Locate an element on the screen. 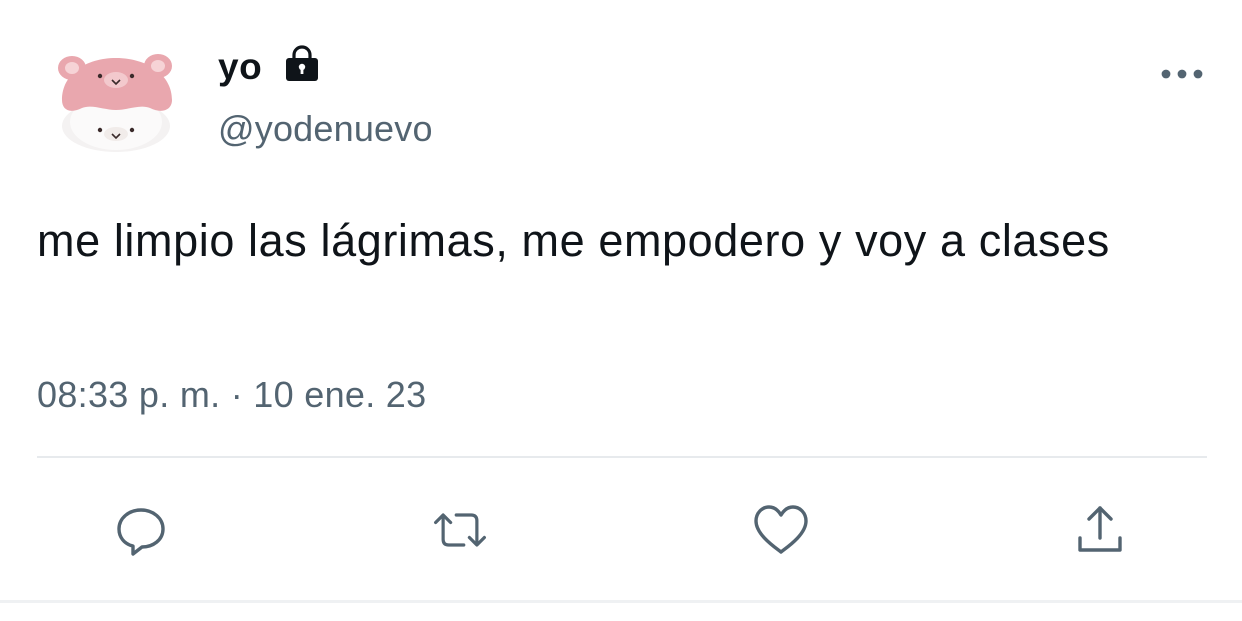  retweet-button is located at coordinates (460, 530).